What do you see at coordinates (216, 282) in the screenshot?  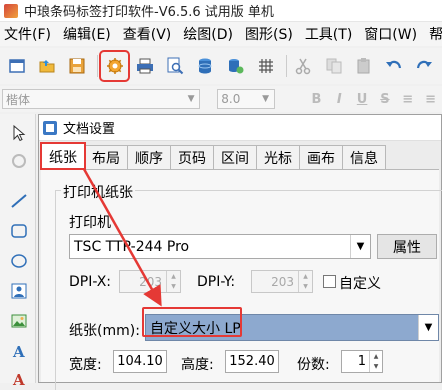 I see `dpi-y-label: DPI-Y:` at bounding box center [216, 282].